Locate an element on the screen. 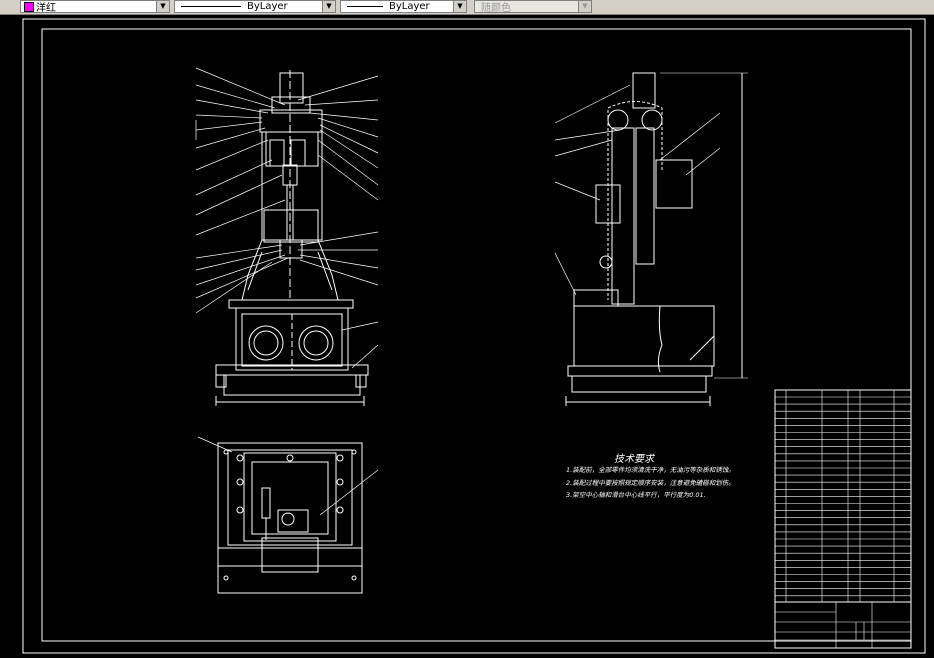 The height and width of the screenshot is (658, 934). tech-req-title: 技术要求 is located at coordinates (635, 459).